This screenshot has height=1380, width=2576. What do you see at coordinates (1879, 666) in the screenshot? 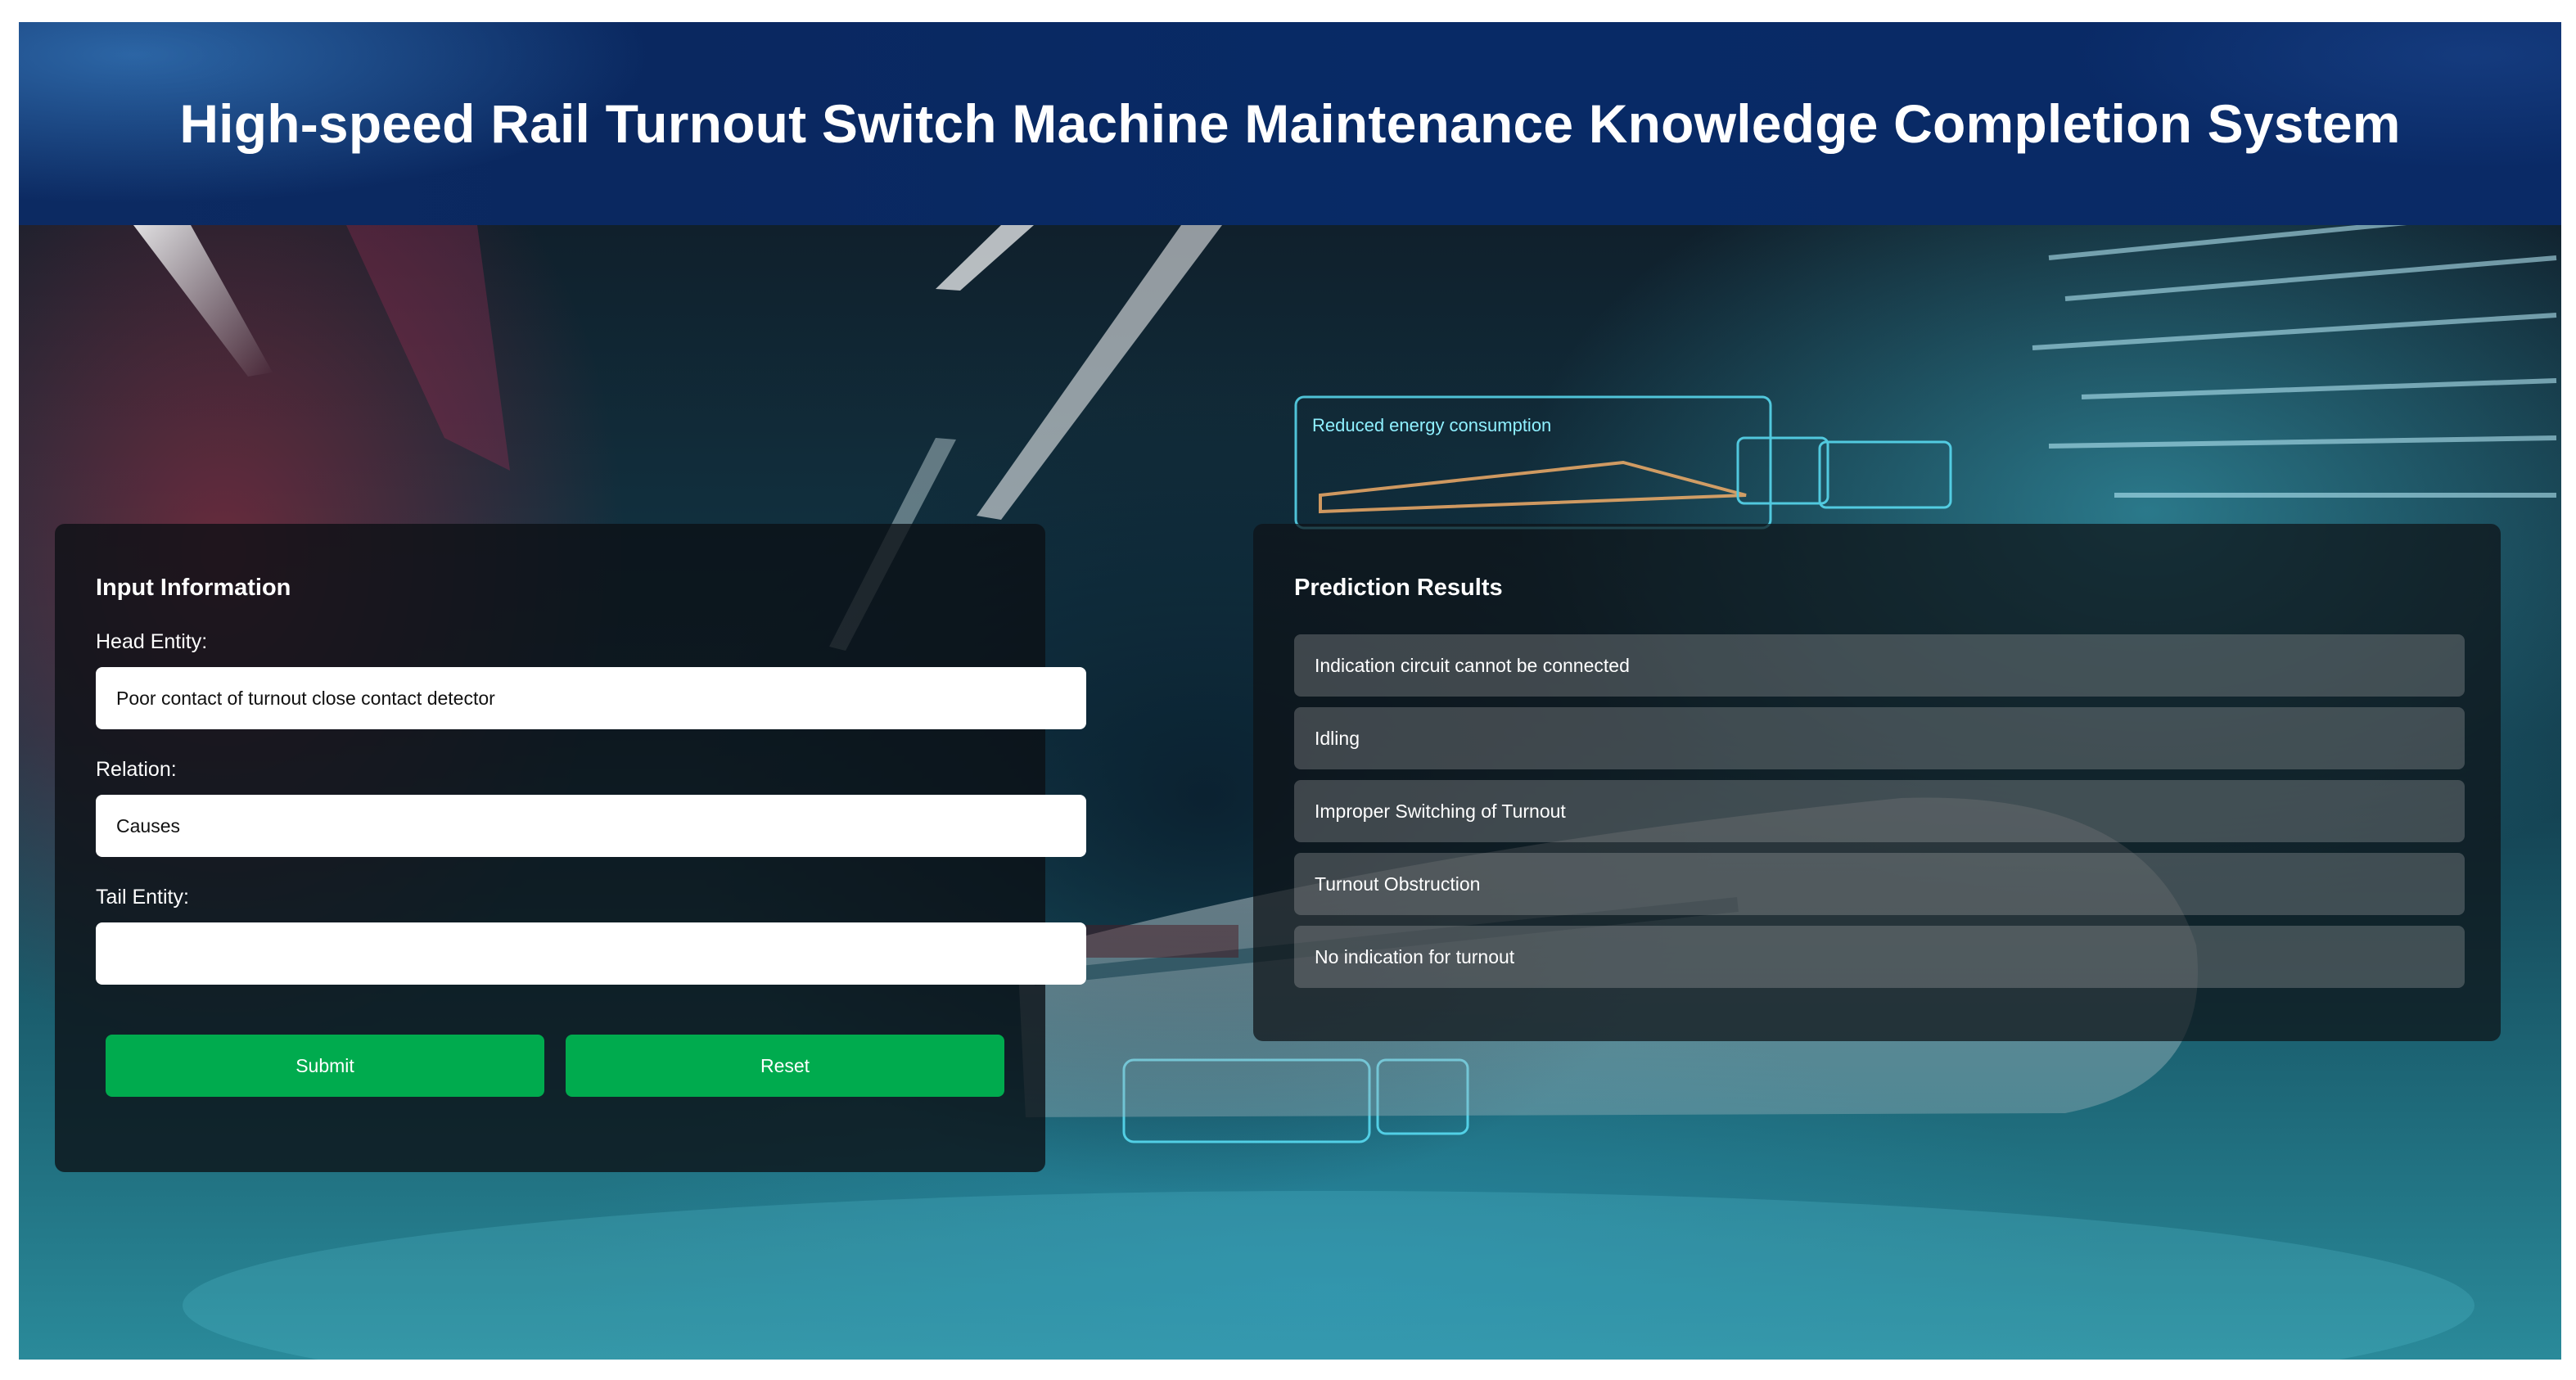
I see `result-item: Indication circuit cannot be connected` at bounding box center [1879, 666].